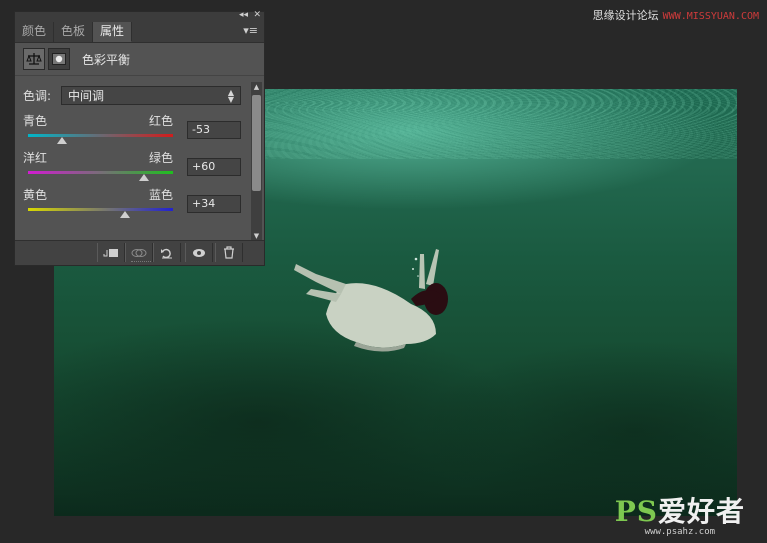 The height and width of the screenshot is (543, 767). Describe the element at coordinates (106, 59) in the screenshot. I see `adjustment-title: 色彩平衡` at that location.